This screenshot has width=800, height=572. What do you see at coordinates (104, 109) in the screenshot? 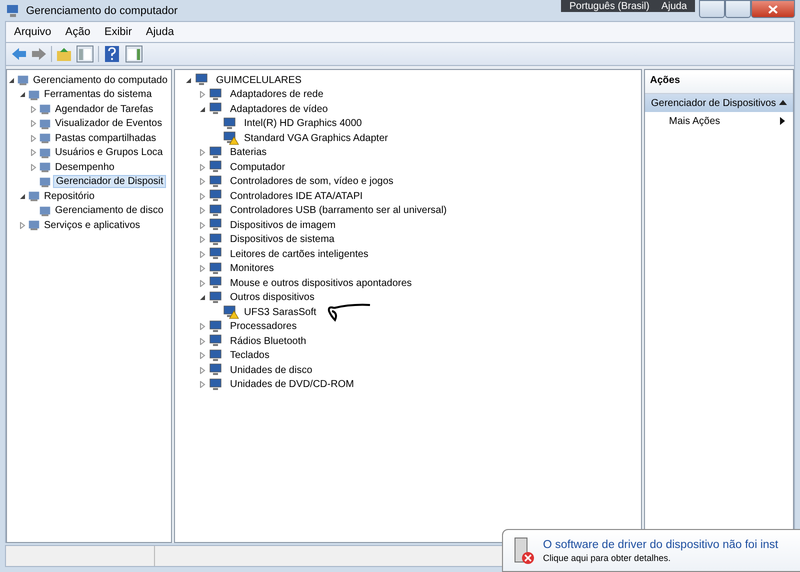
I see `tree-item: Agendador de Tarefas` at bounding box center [104, 109].